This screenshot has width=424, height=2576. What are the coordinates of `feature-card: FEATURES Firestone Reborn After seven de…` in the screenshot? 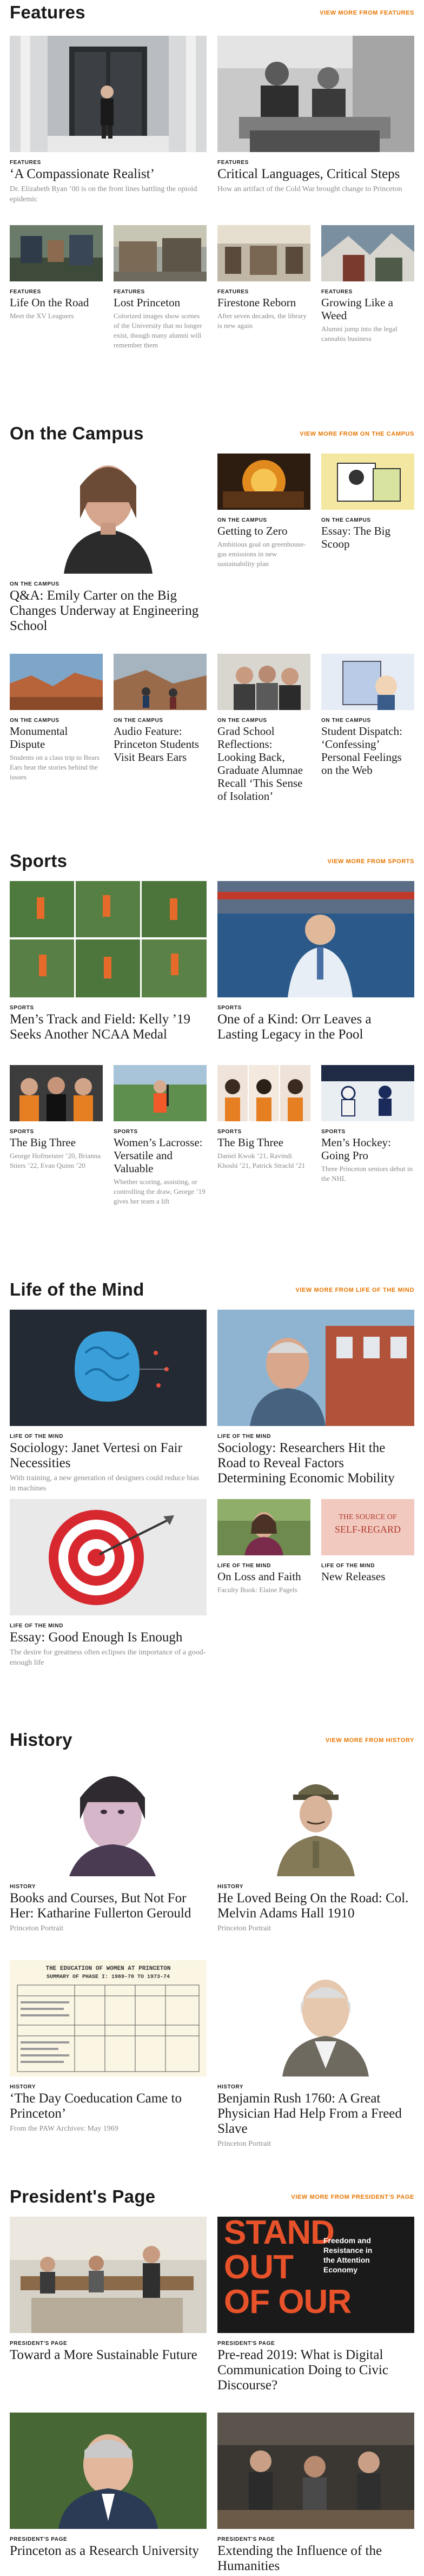 It's located at (264, 278).